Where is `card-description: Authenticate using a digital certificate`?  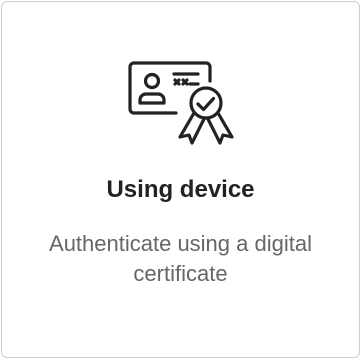
card-description: Authenticate using a digital certificate is located at coordinates (180, 258).